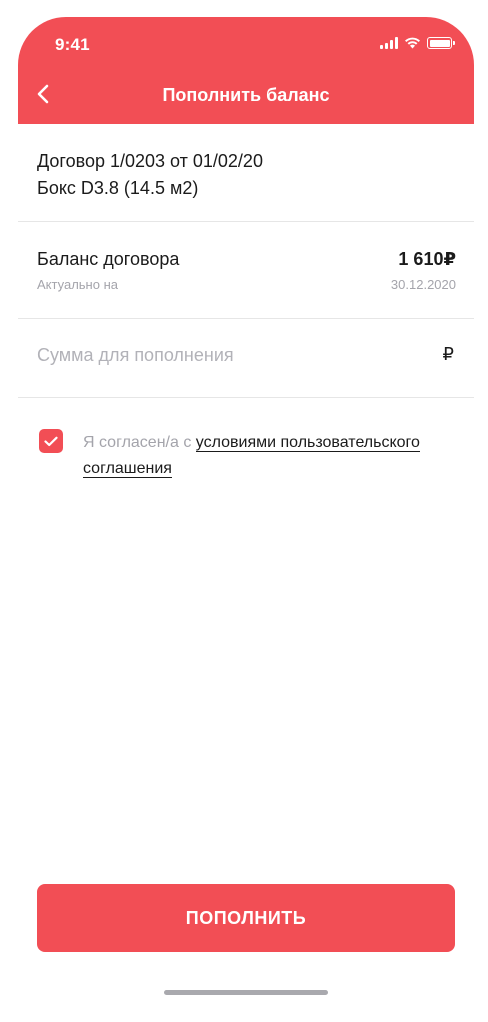  I want to click on balance-date: 30.12.2020, so click(423, 284).